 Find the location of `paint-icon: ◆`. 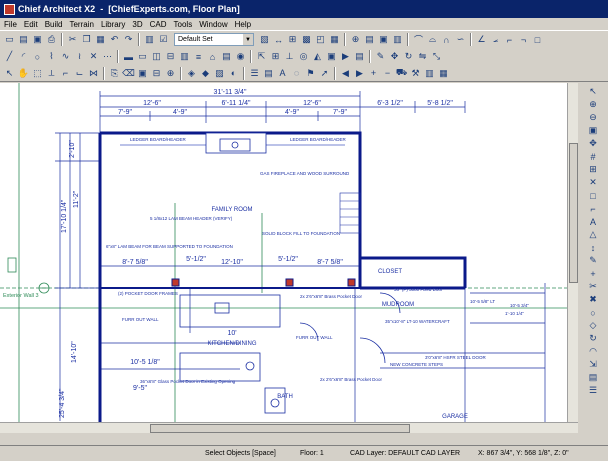

paint-icon: ◆ is located at coordinates (205, 73).